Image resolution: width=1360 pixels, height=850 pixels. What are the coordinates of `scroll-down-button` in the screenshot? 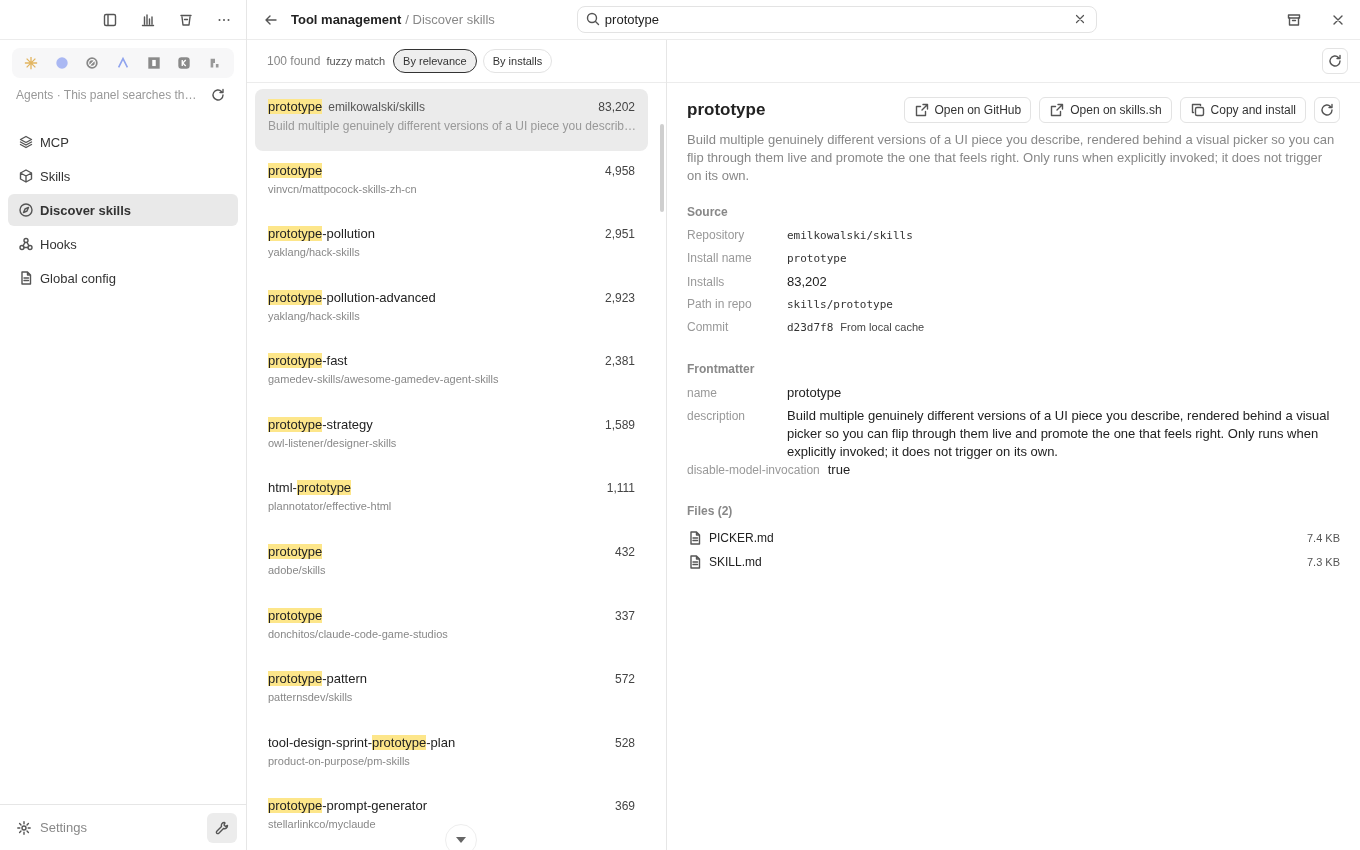 It's located at (461, 837).